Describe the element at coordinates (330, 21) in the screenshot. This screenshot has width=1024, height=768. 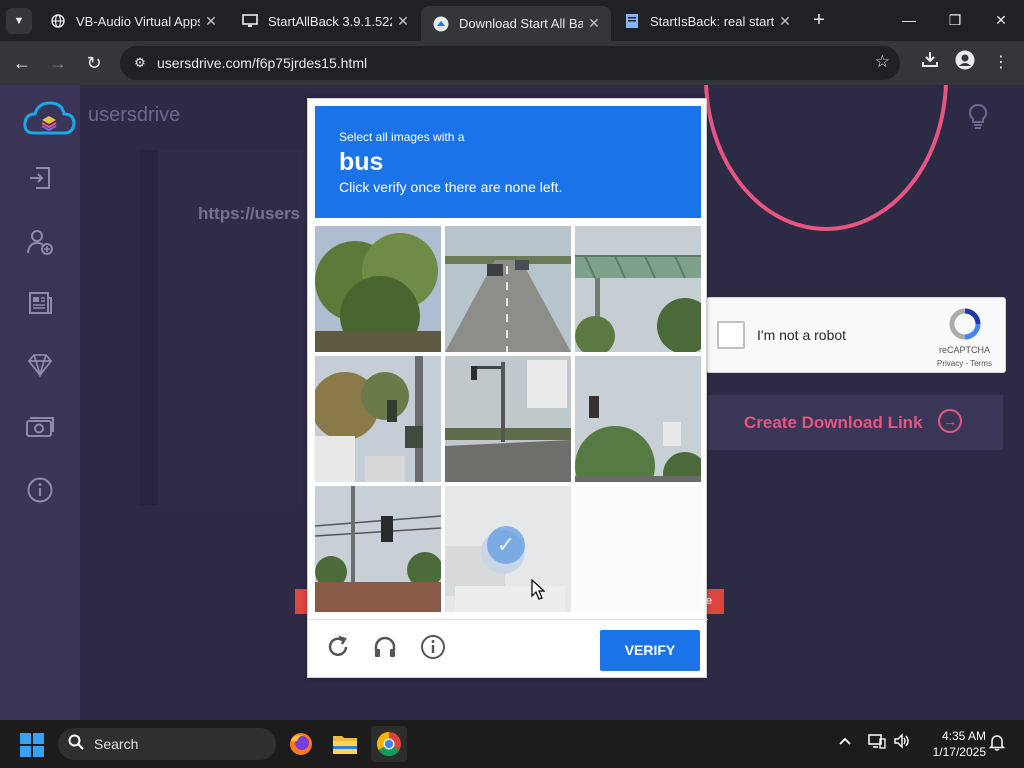
I see `tab-title: StartAllBack 3.9.1.5222` at that location.